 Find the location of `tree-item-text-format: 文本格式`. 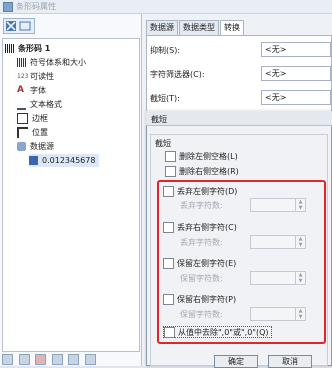

tree-item-text-format: 文本格式 is located at coordinates (39, 104).